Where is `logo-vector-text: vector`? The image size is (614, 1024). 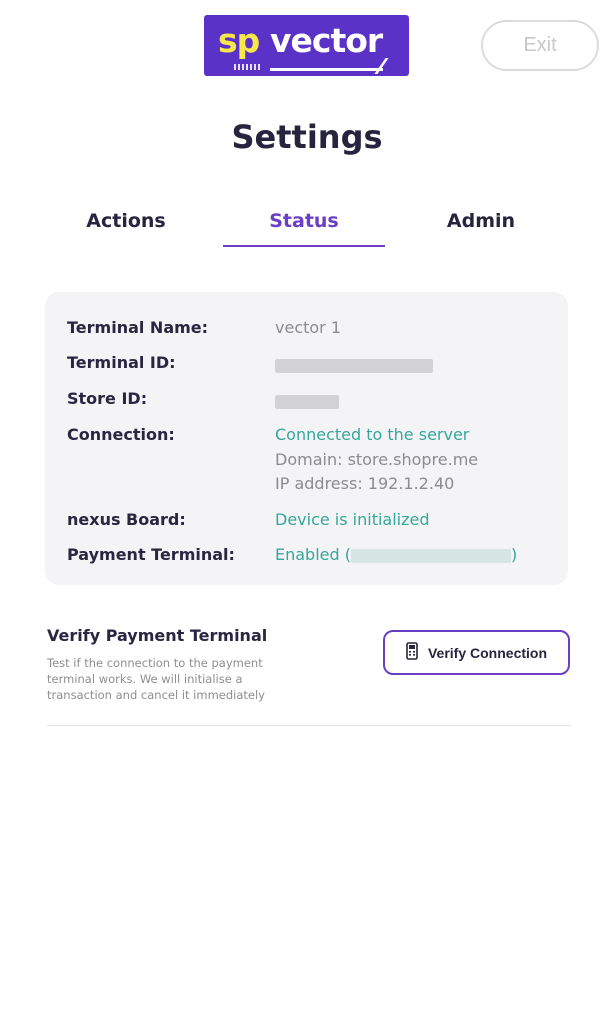 logo-vector-text: vector is located at coordinates (326, 40).